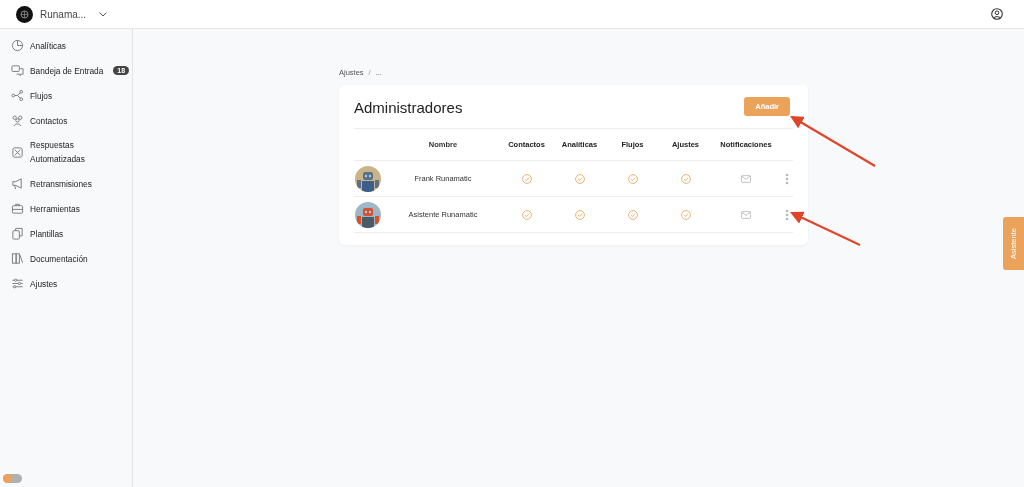  I want to click on sidebar-item: Documentación, so click(66, 258).